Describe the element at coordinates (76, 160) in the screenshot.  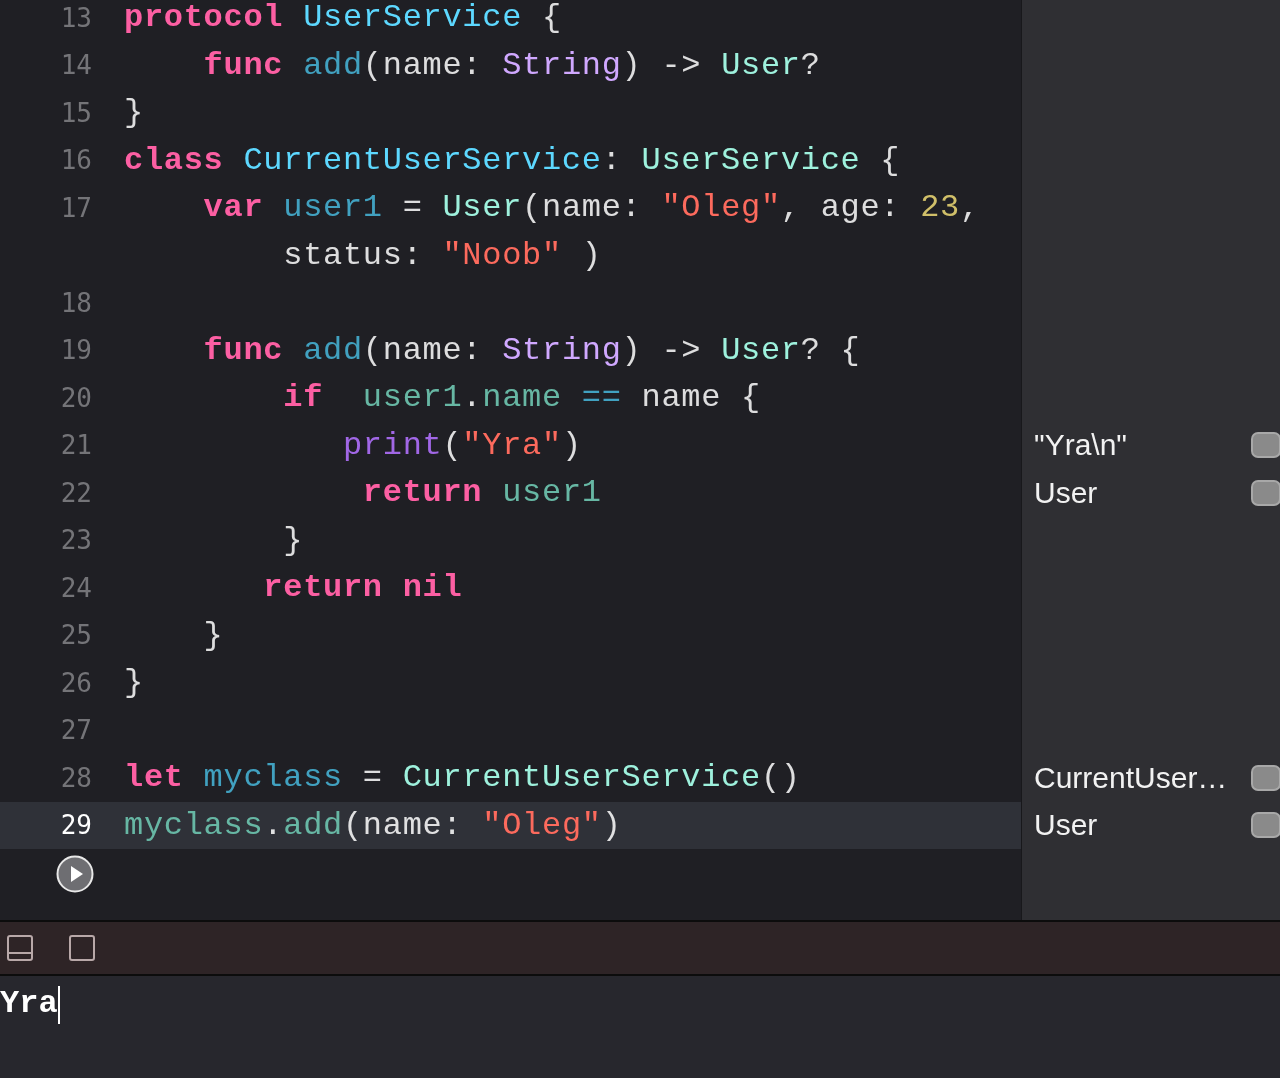
I see `line-number: 16` at that location.